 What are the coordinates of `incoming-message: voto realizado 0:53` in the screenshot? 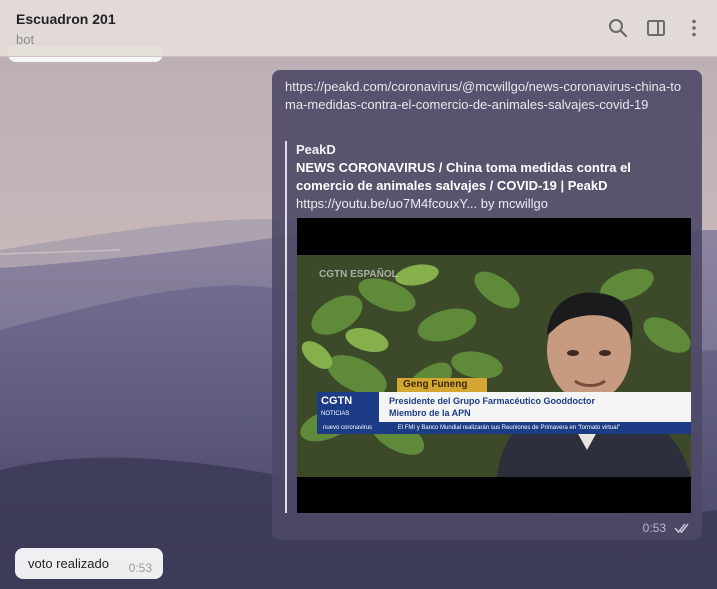 It's located at (89, 563).